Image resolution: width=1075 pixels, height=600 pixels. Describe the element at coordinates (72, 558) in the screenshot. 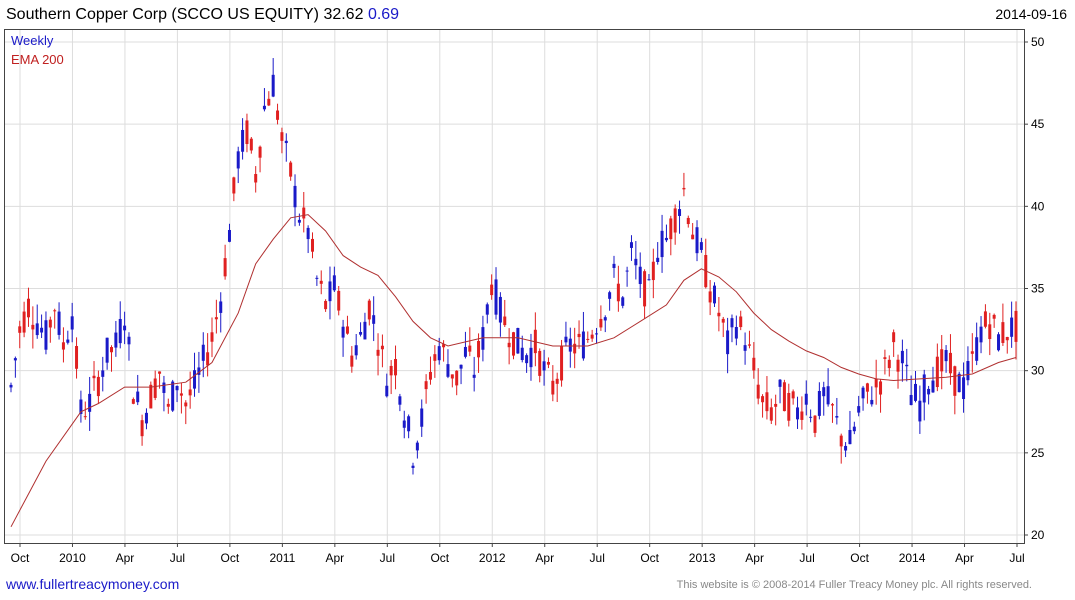

I see `x-tick-label: 2010` at that location.